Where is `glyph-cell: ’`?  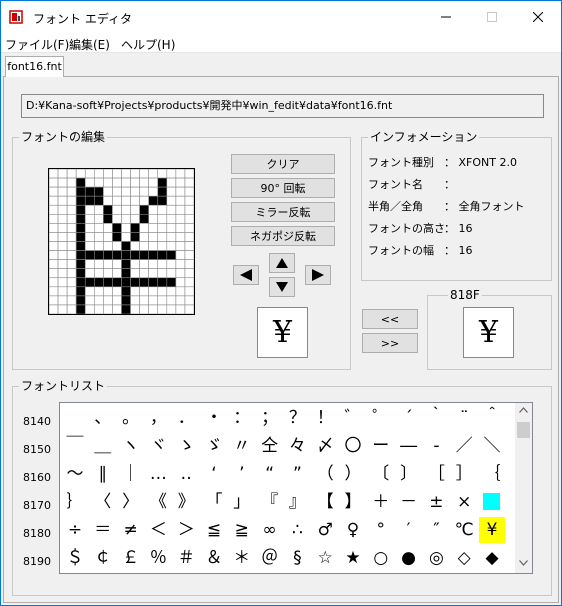
glyph-cell: ’ is located at coordinates (242, 474).